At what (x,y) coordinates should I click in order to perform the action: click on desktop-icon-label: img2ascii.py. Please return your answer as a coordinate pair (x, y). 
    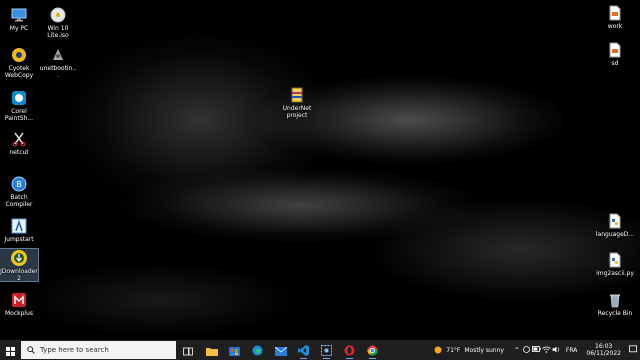
    Looking at the image, I should click on (615, 273).